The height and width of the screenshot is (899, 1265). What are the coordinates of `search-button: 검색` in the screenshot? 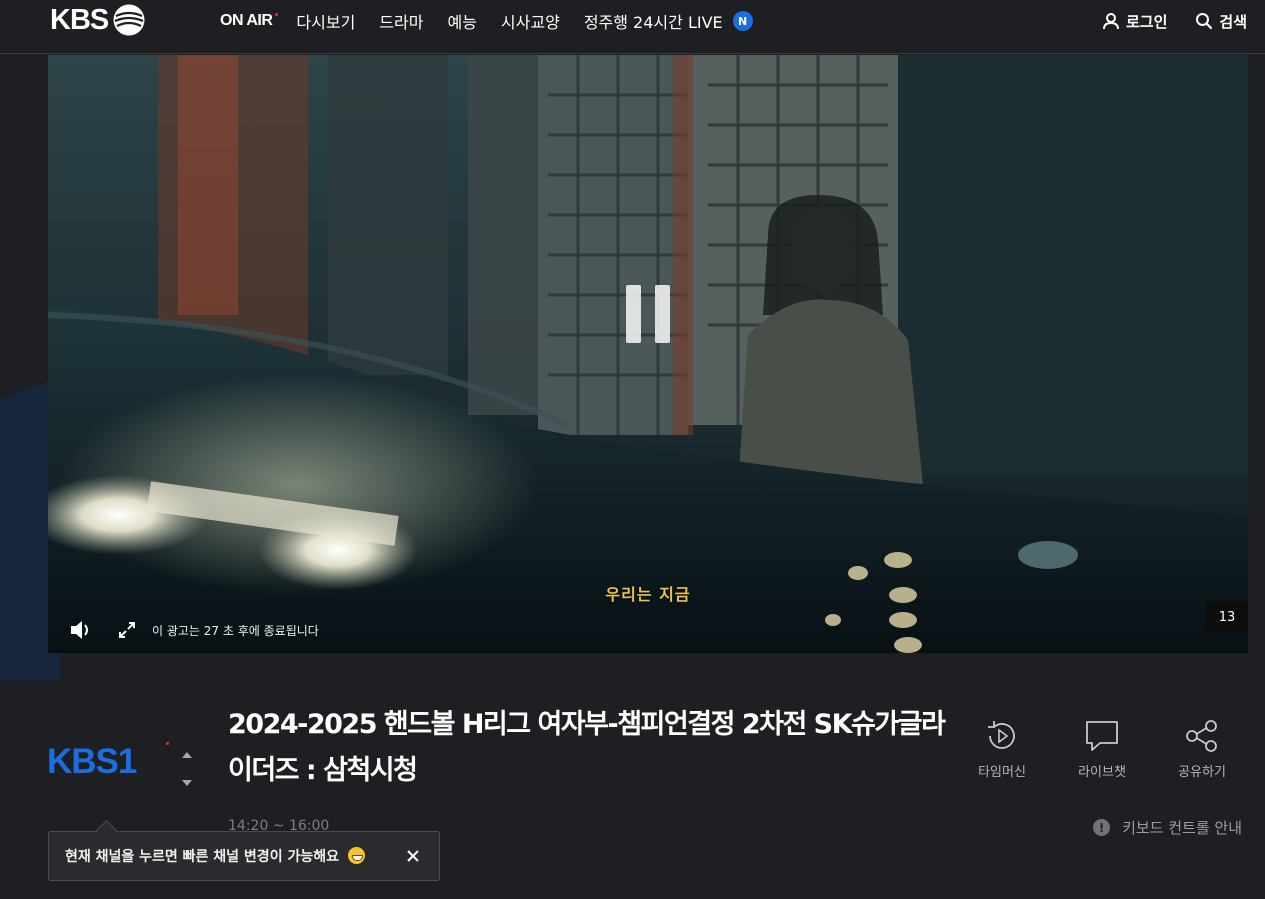 It's located at (1221, 21).